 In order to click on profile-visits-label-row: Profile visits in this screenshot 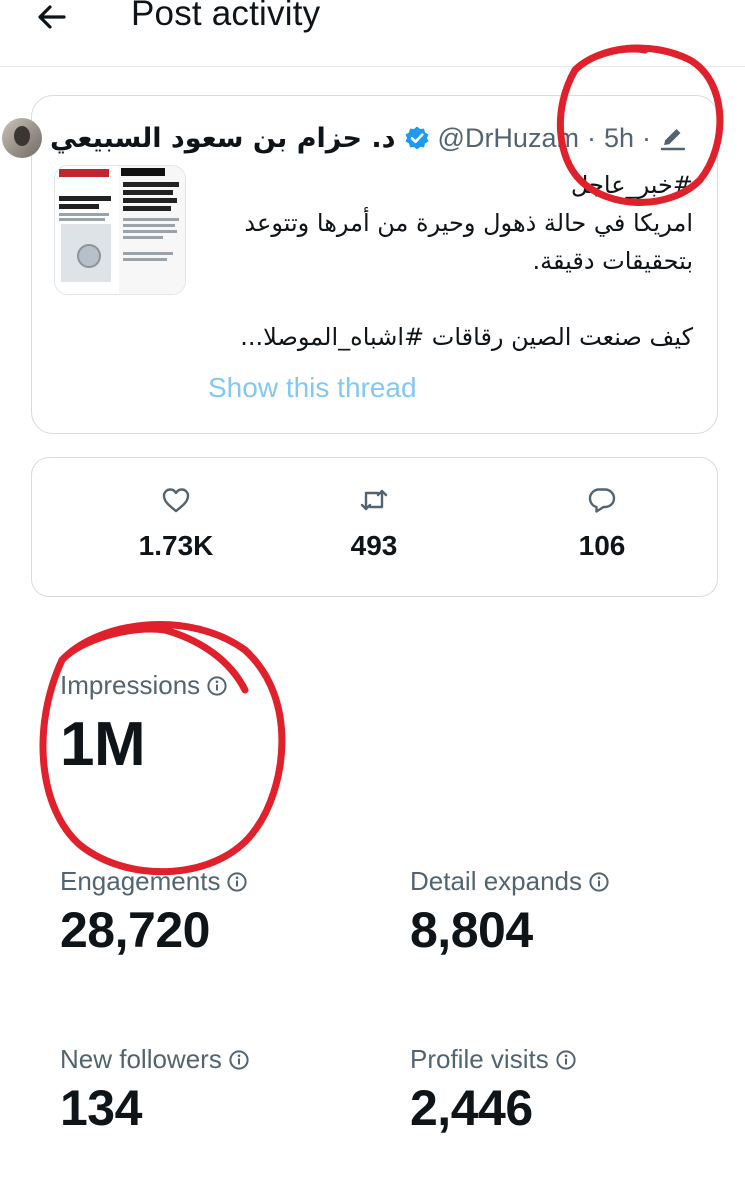, I will do `click(493, 1059)`.